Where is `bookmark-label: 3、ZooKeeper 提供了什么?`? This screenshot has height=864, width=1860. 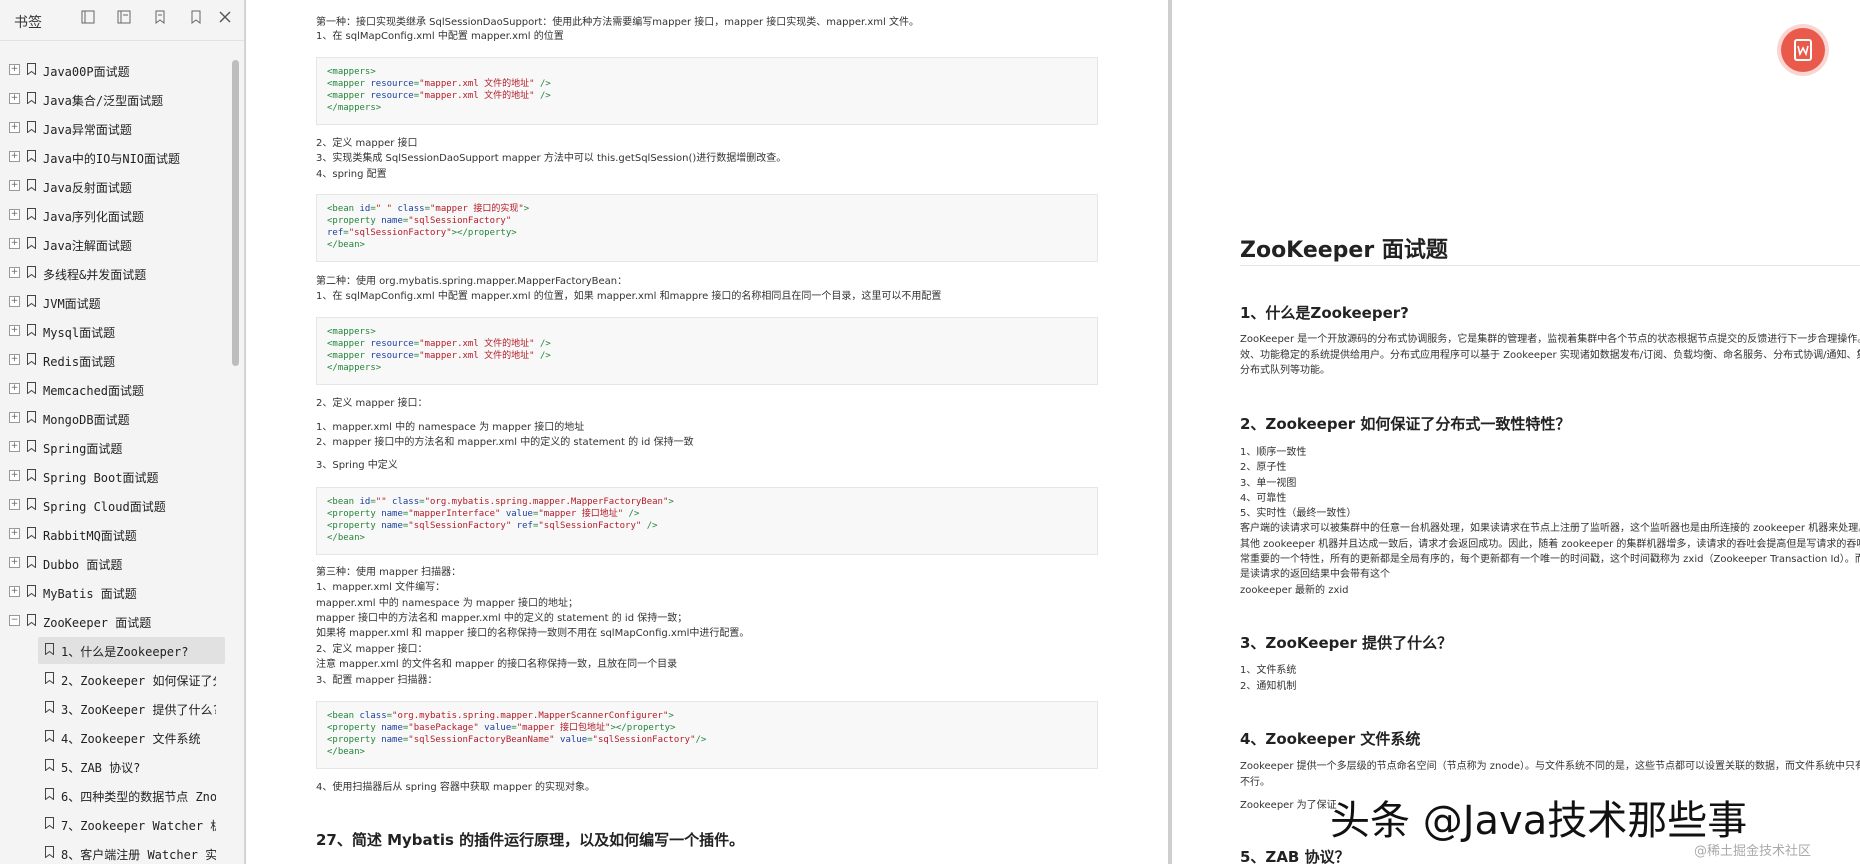
bookmark-label: 3、ZooKeeper 提供了什么? is located at coordinates (138, 710).